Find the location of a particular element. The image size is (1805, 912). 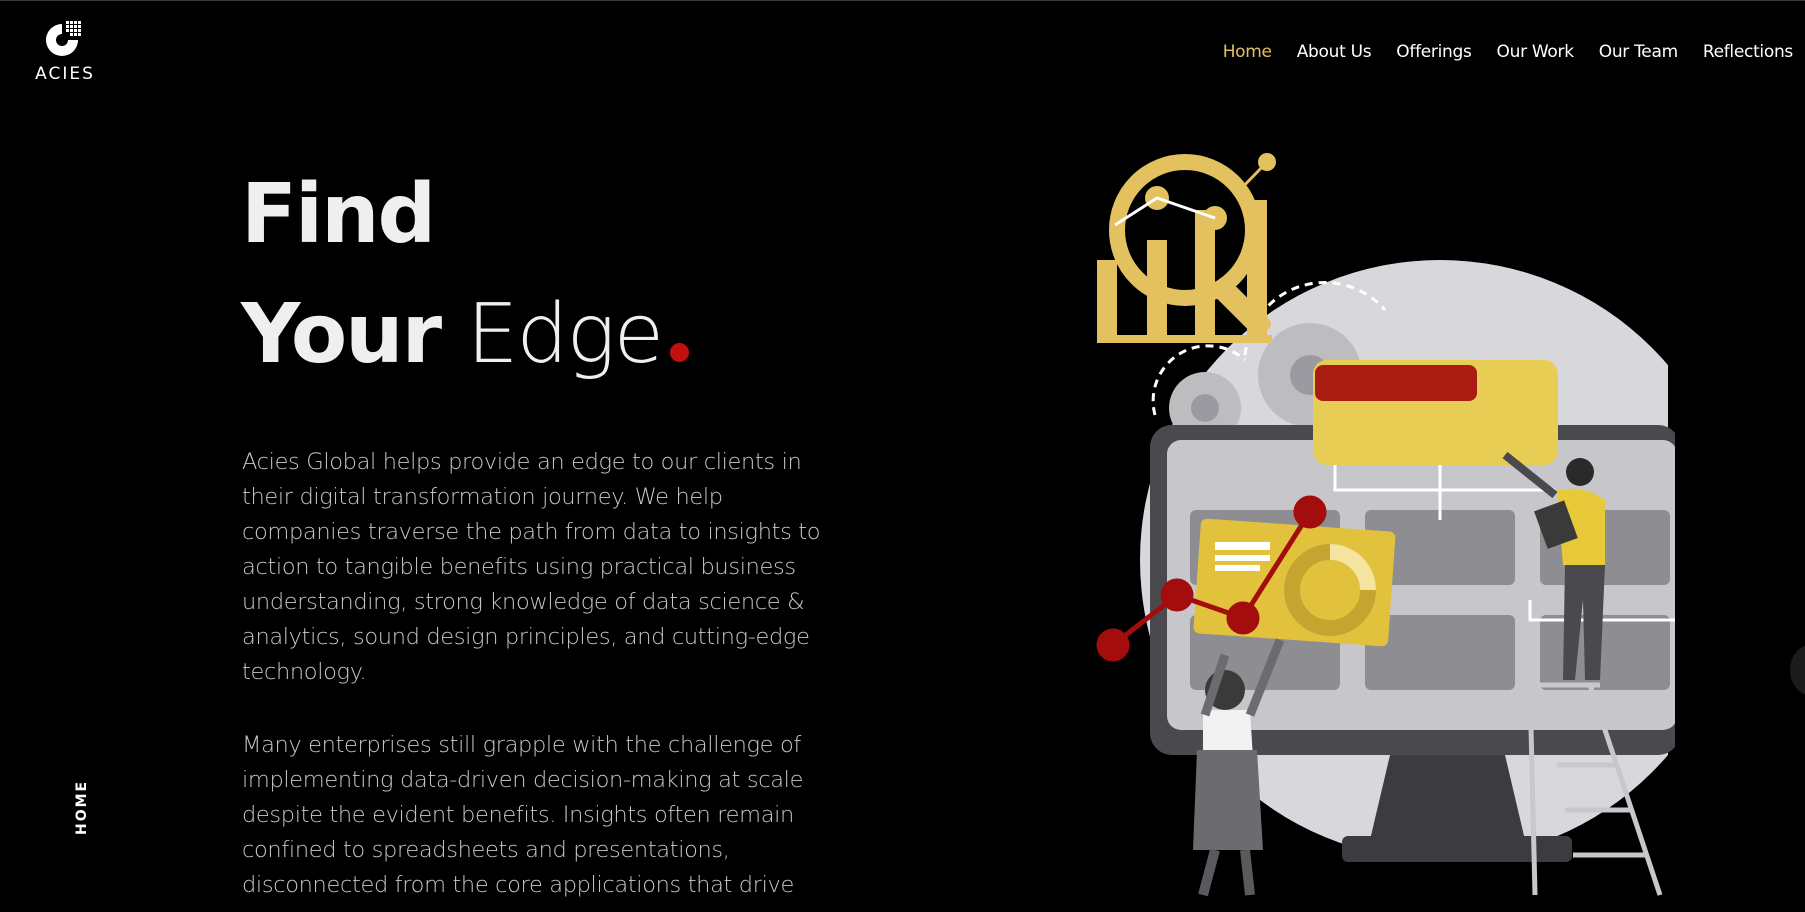

magnifier-chart-icon is located at coordinates (1186, 248).